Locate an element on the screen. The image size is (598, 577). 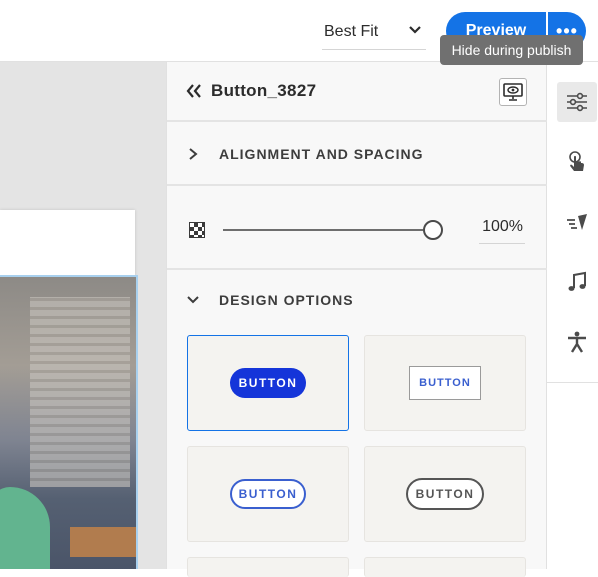
accessibility-icon is located at coordinates (577, 342).